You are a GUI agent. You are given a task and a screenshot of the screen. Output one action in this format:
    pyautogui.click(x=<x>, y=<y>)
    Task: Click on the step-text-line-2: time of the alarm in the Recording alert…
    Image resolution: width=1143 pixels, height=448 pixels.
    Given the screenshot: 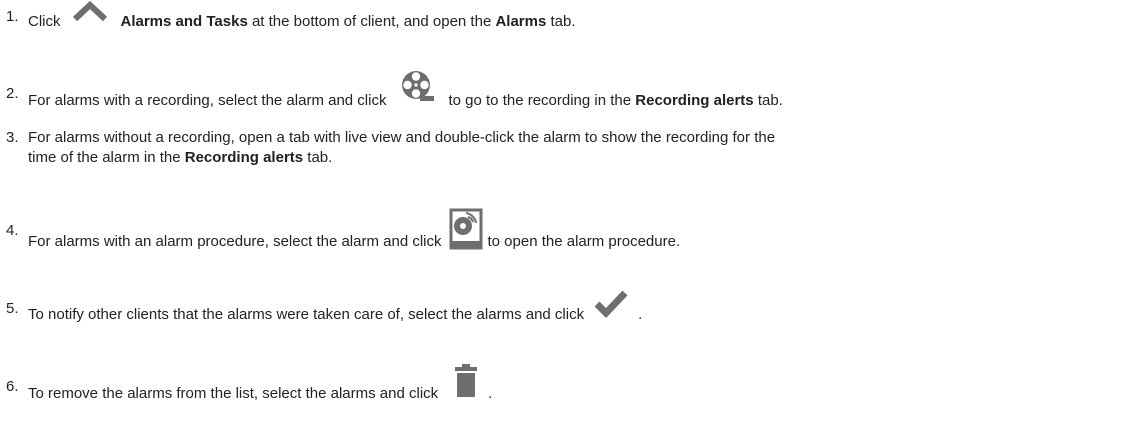 What is the action you would take?
    pyautogui.click(x=180, y=158)
    